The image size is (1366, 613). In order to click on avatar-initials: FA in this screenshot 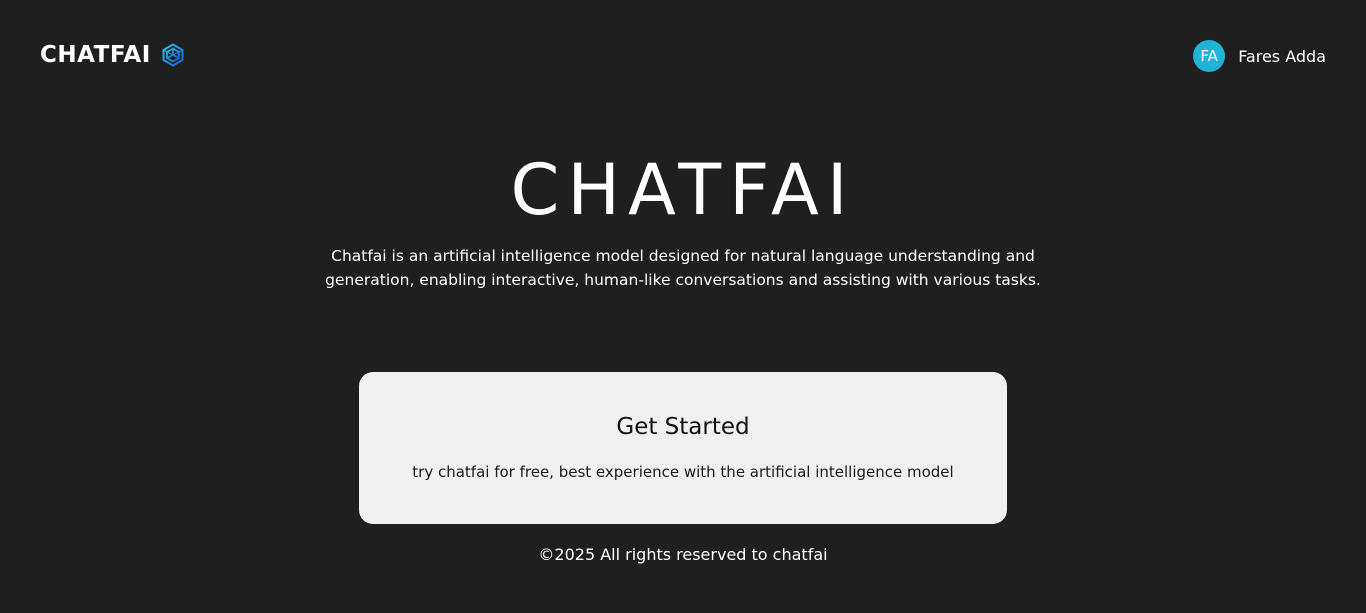, I will do `click(1209, 56)`.